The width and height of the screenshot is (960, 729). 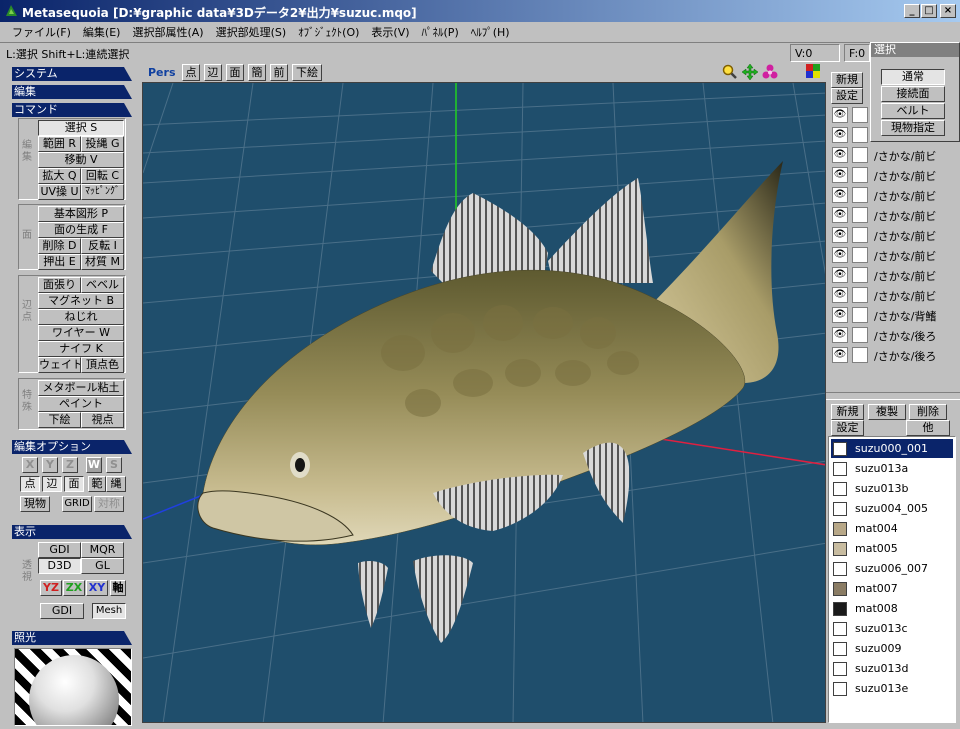 What do you see at coordinates (235, 72) in the screenshot?
I see `view-face-button: 面` at bounding box center [235, 72].